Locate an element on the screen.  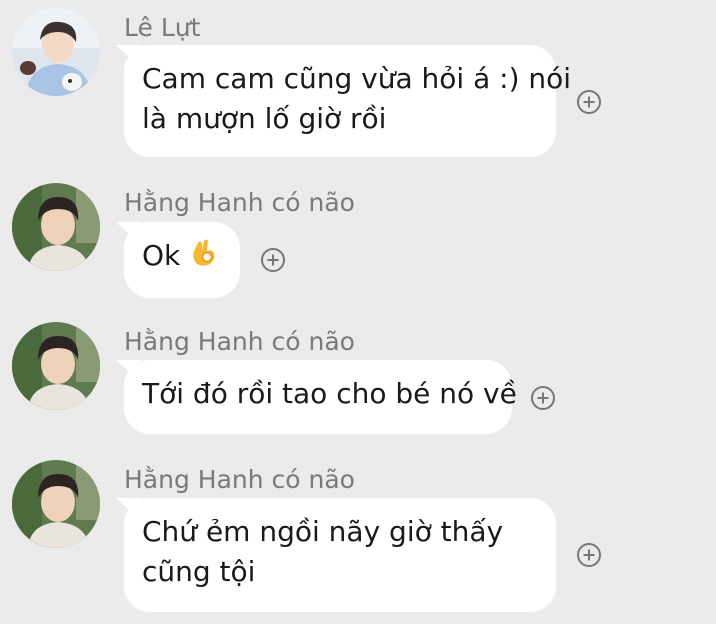
sender-name: Lê Lựt is located at coordinates (162, 27).